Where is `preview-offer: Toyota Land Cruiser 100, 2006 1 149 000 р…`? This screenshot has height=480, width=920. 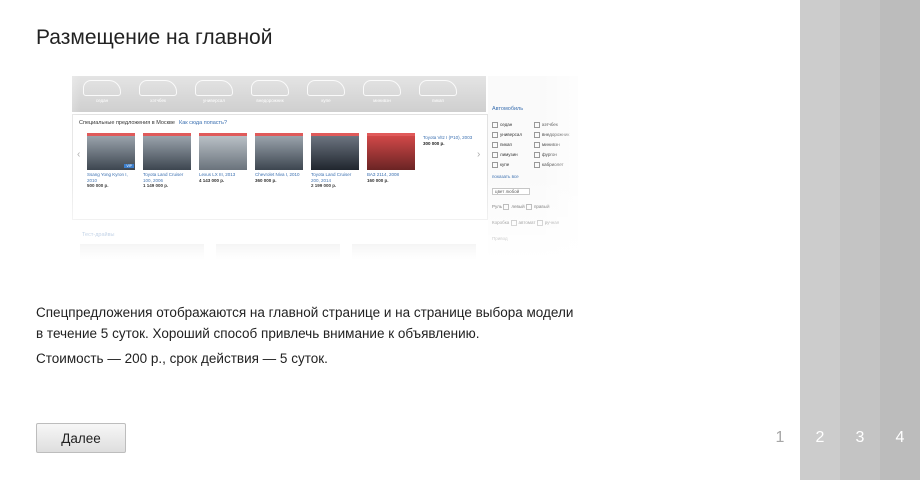 preview-offer: Toyota Land Cruiser 100, 2006 1 149 000 р… is located at coordinates (168, 160).